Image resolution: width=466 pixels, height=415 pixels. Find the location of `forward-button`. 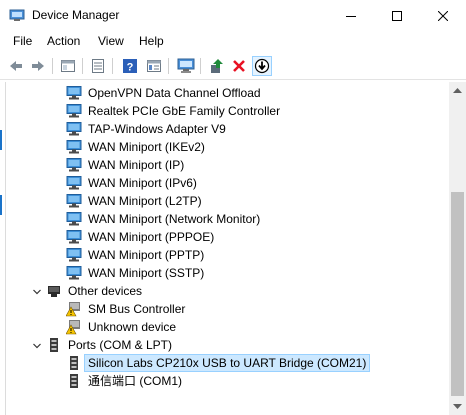

forward-button is located at coordinates (38, 66).